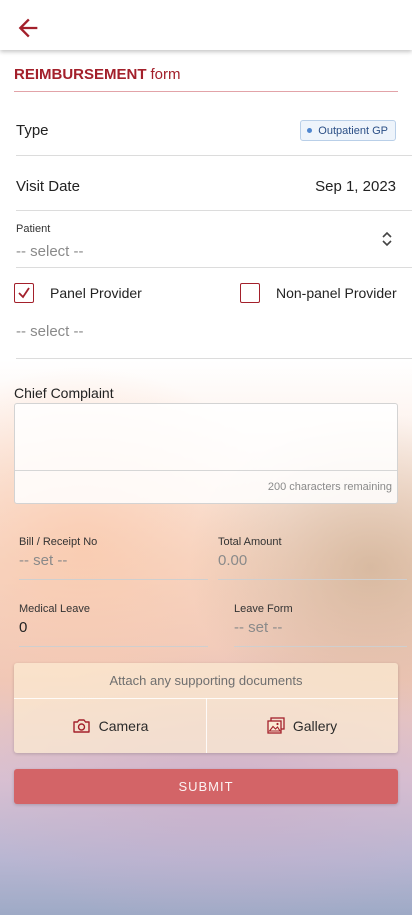  I want to click on total-amount-placeholder: 0.00, so click(233, 560).